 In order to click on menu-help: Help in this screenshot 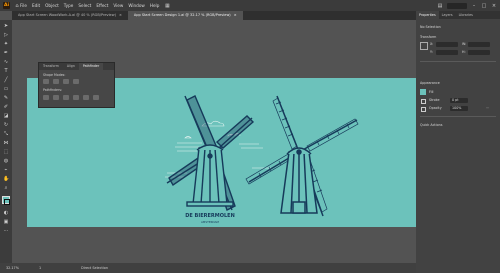, I will do `click(155, 5)`.